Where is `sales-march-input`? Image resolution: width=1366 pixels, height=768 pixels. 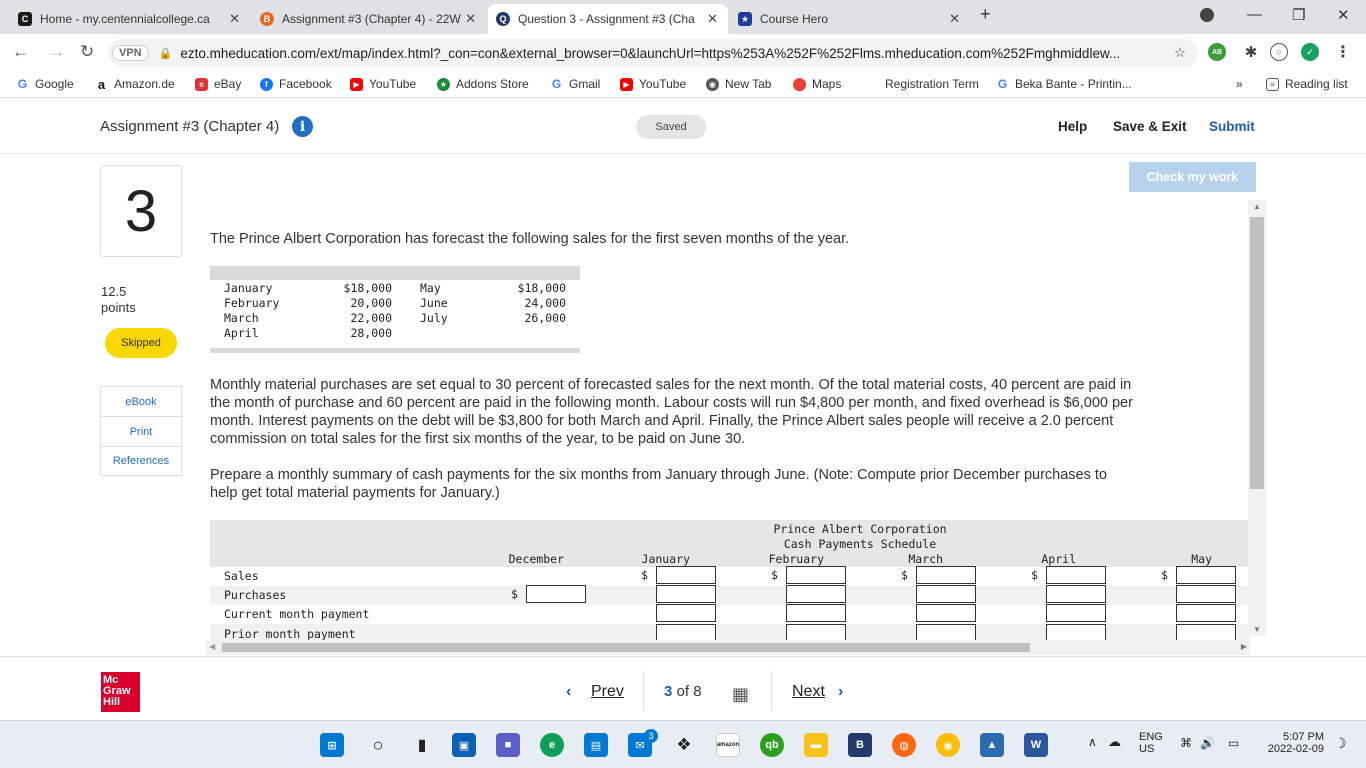
sales-march-input is located at coordinates (946, 575).